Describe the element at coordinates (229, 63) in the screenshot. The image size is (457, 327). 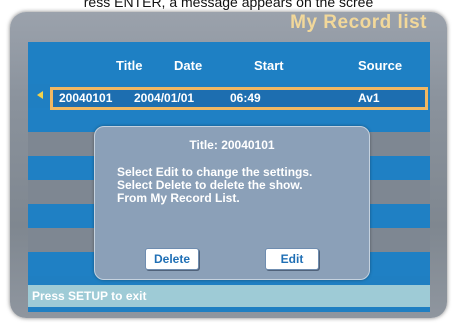
I see `column-header-row: Title Date Start Source` at that location.